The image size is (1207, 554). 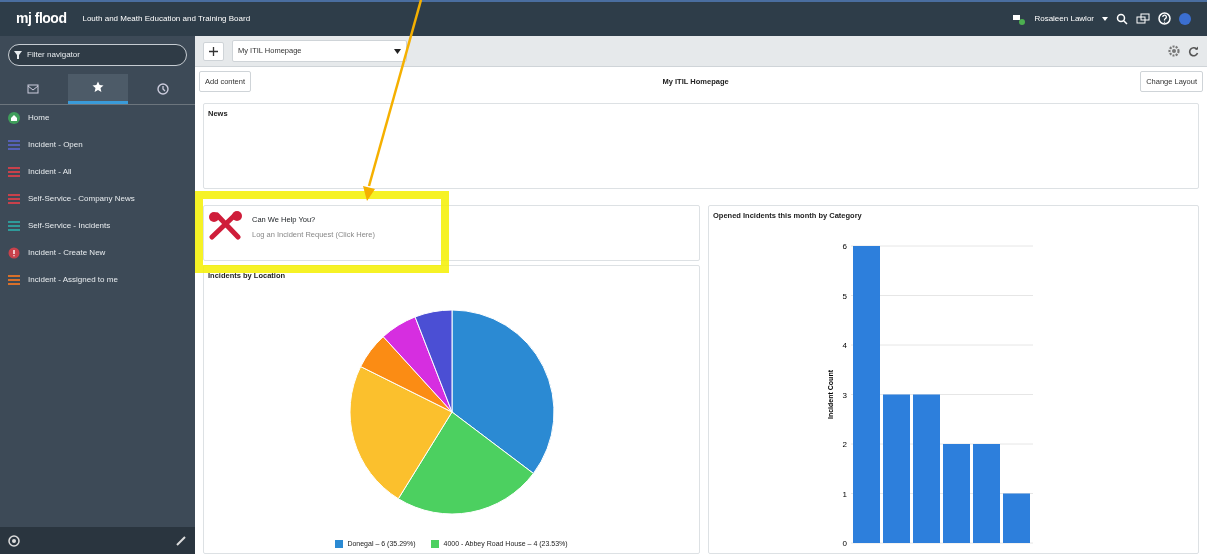 What do you see at coordinates (1064, 19) in the screenshot?
I see `user-menu: Rosaleen Lawlor` at bounding box center [1064, 19].